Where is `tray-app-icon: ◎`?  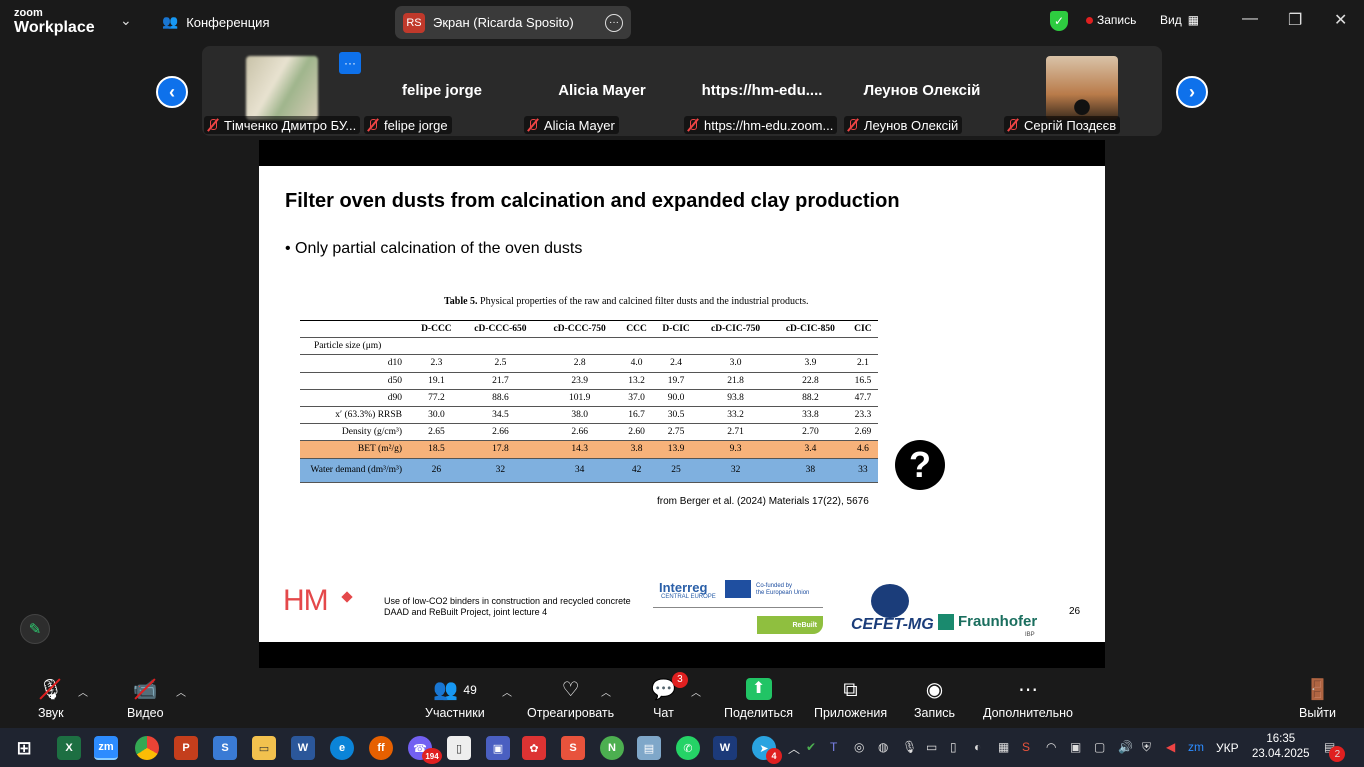 tray-app-icon: ◎ is located at coordinates (859, 747).